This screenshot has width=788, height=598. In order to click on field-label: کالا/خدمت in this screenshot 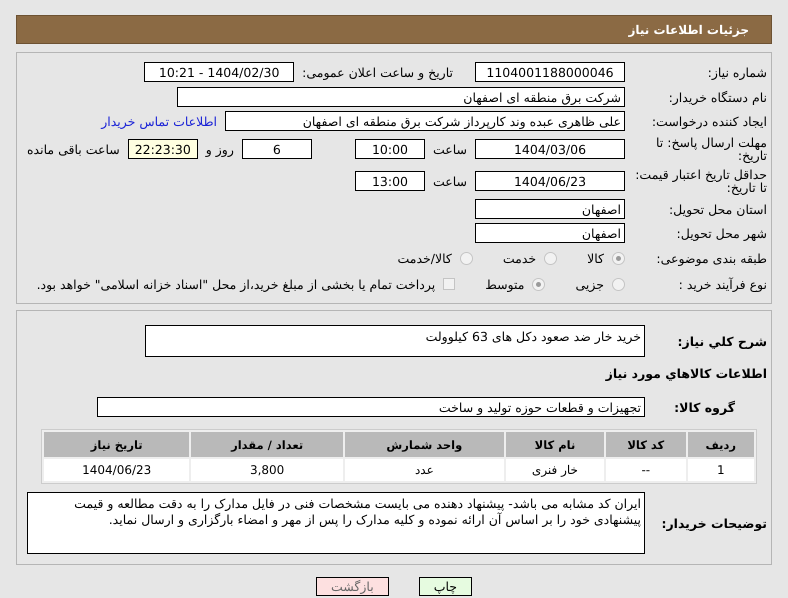, I will do `click(424, 258)`.